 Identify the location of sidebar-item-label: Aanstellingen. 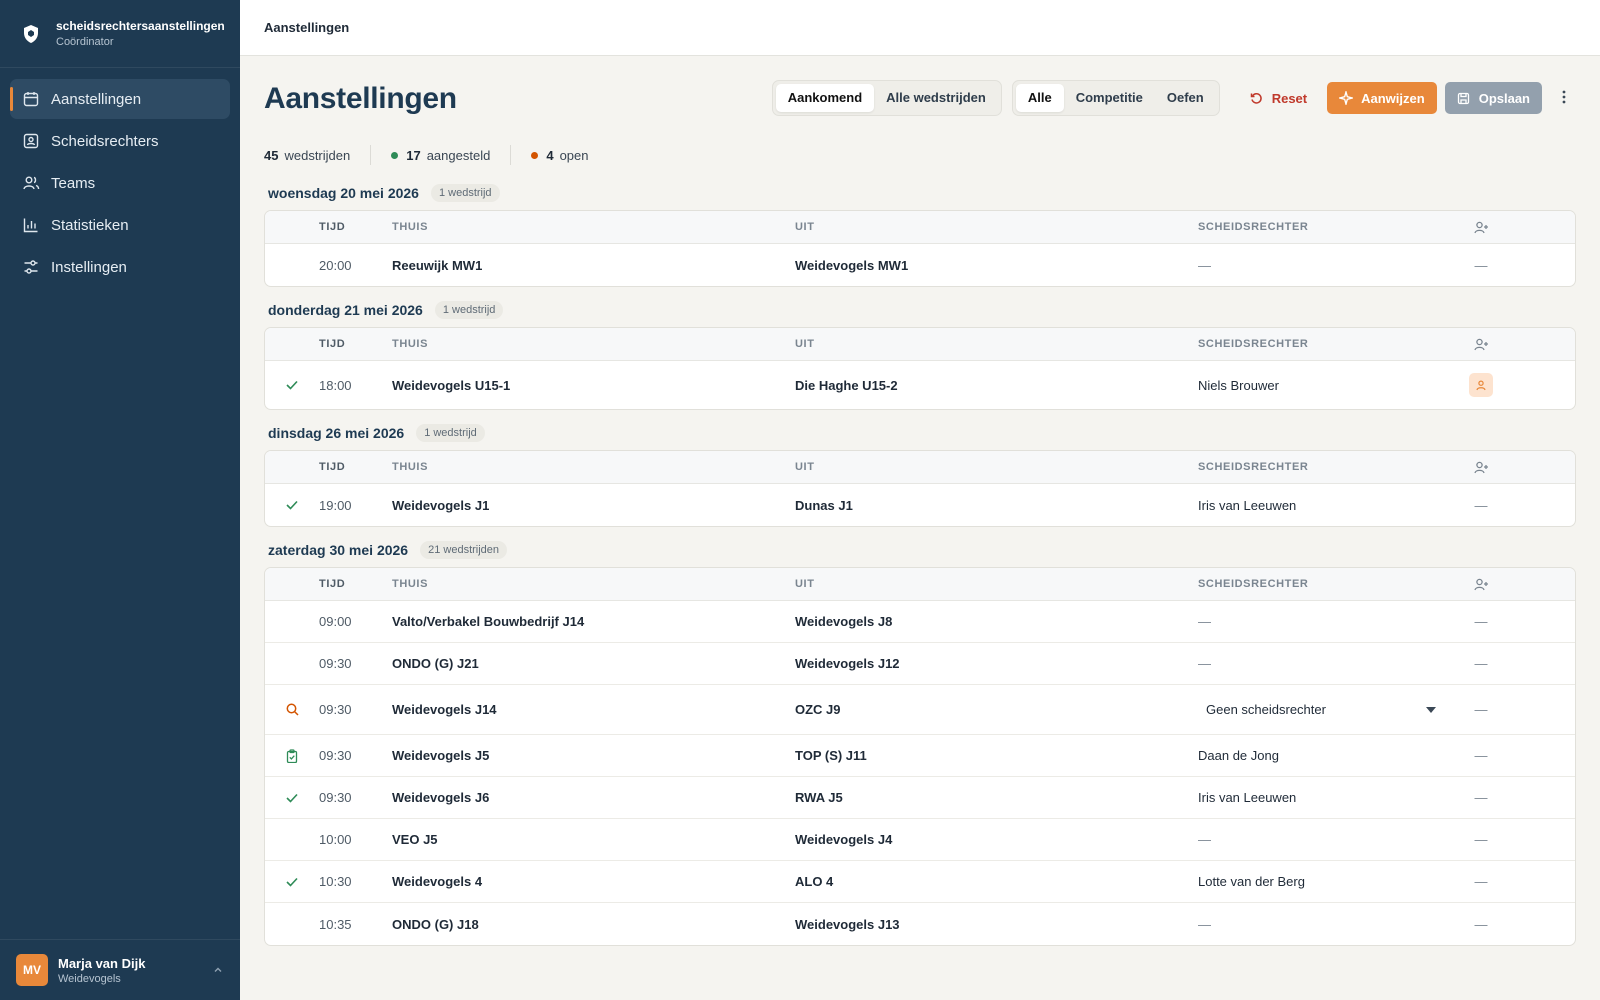
(96, 99).